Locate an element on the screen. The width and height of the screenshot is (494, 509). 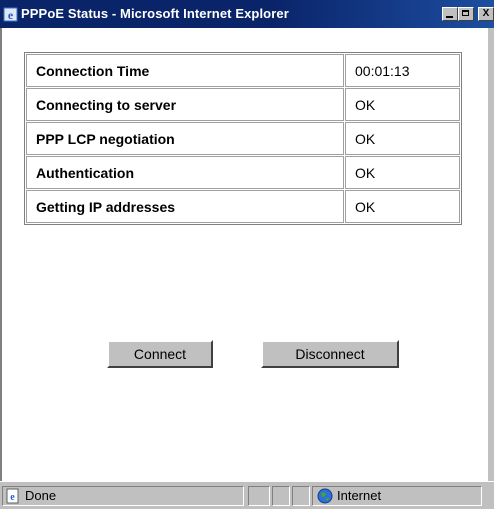
status-row: Connection Time 00:01:13 is located at coordinates (243, 70).